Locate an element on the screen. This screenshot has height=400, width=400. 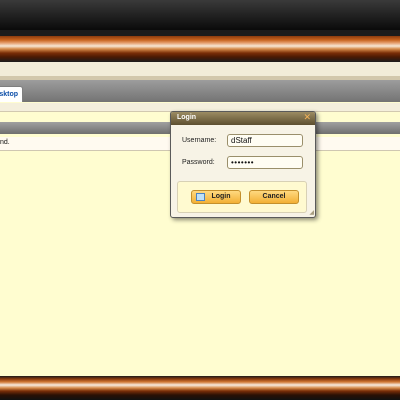
password-input: ••••••• is located at coordinates (265, 162).